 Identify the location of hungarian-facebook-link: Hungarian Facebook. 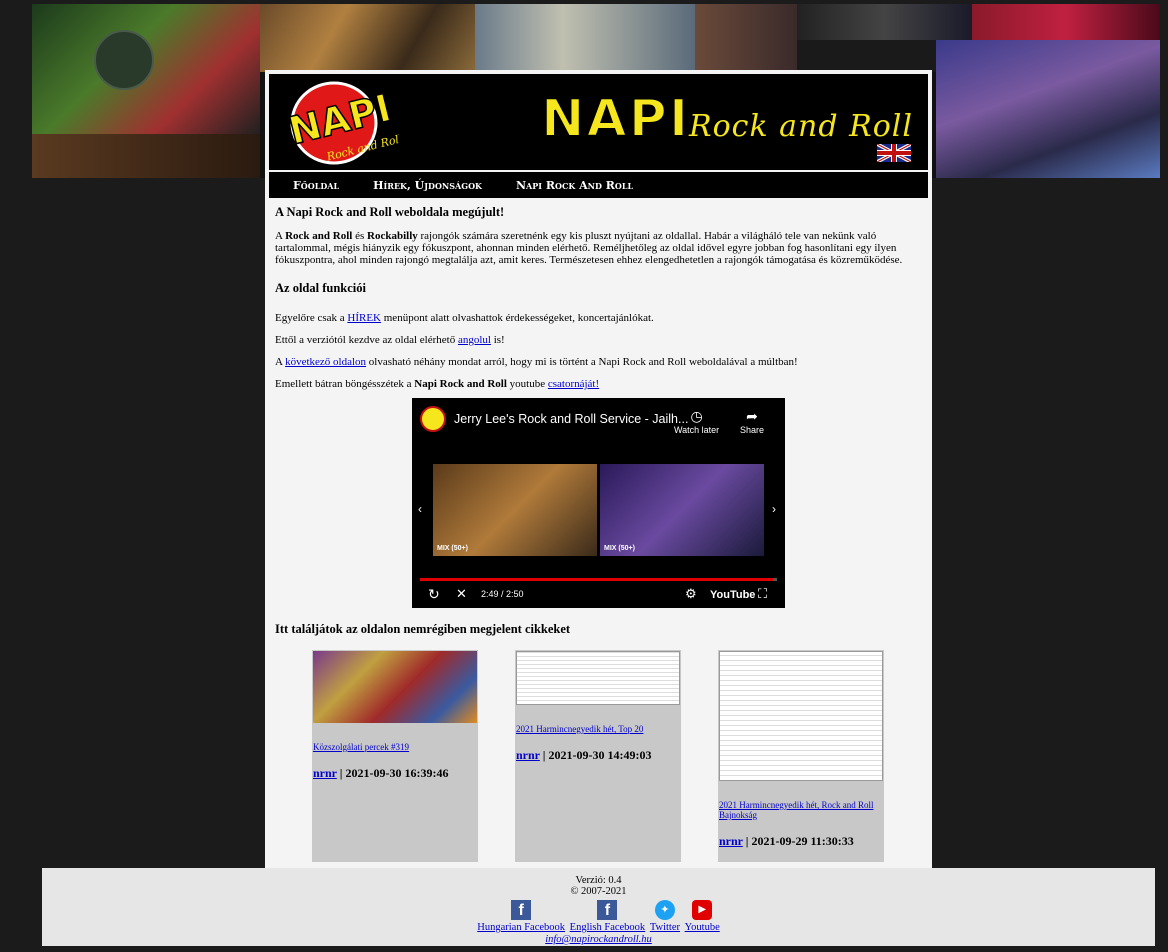
(521, 927).